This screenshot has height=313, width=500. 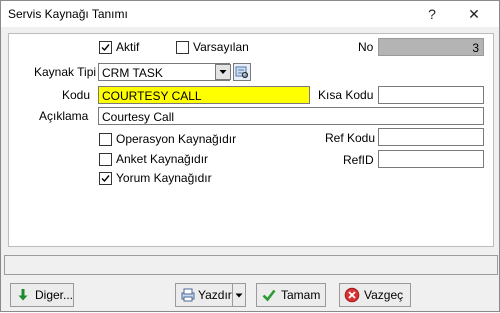 What do you see at coordinates (188, 295) in the screenshot?
I see `print-icon` at bounding box center [188, 295].